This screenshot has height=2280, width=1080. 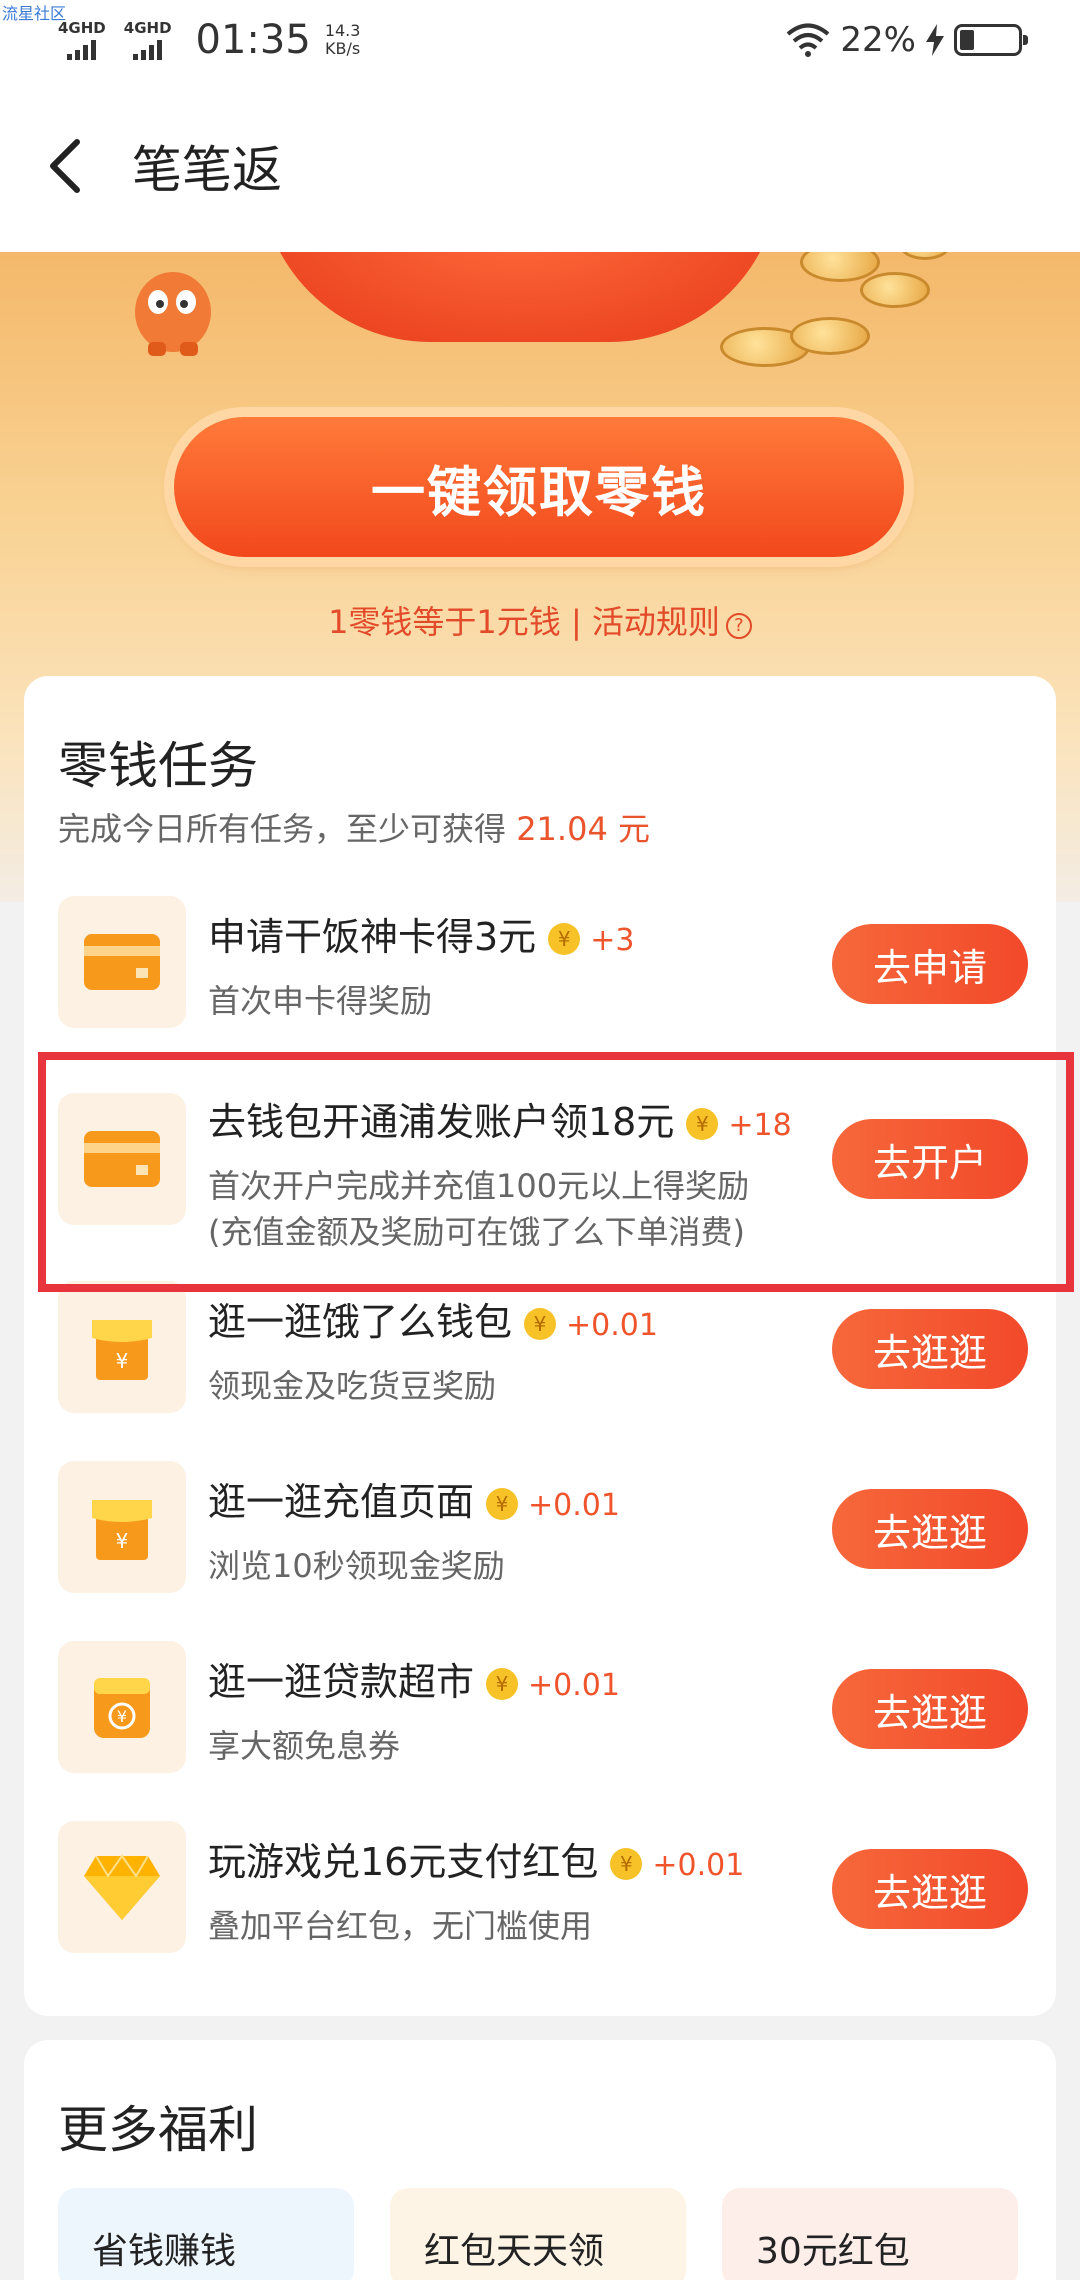 I want to click on task-name: 逛一逛充值页面 ¥ +0.01, so click(x=414, y=1498).